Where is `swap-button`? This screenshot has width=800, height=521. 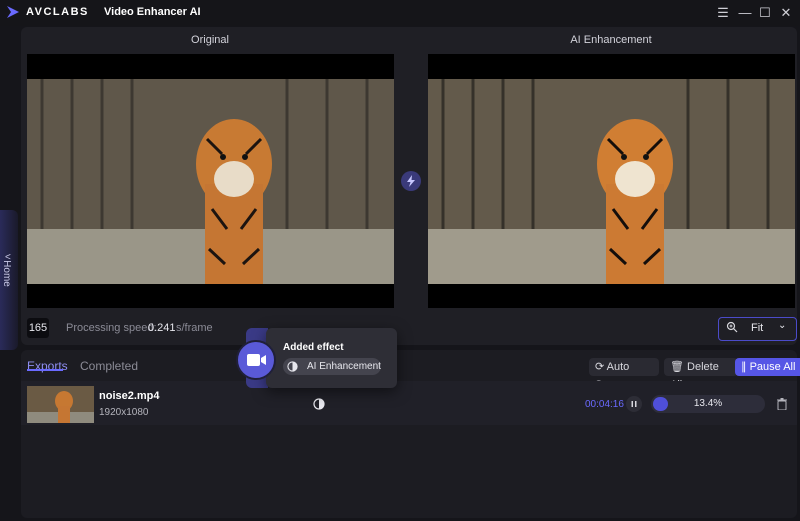
swap-button is located at coordinates (411, 181).